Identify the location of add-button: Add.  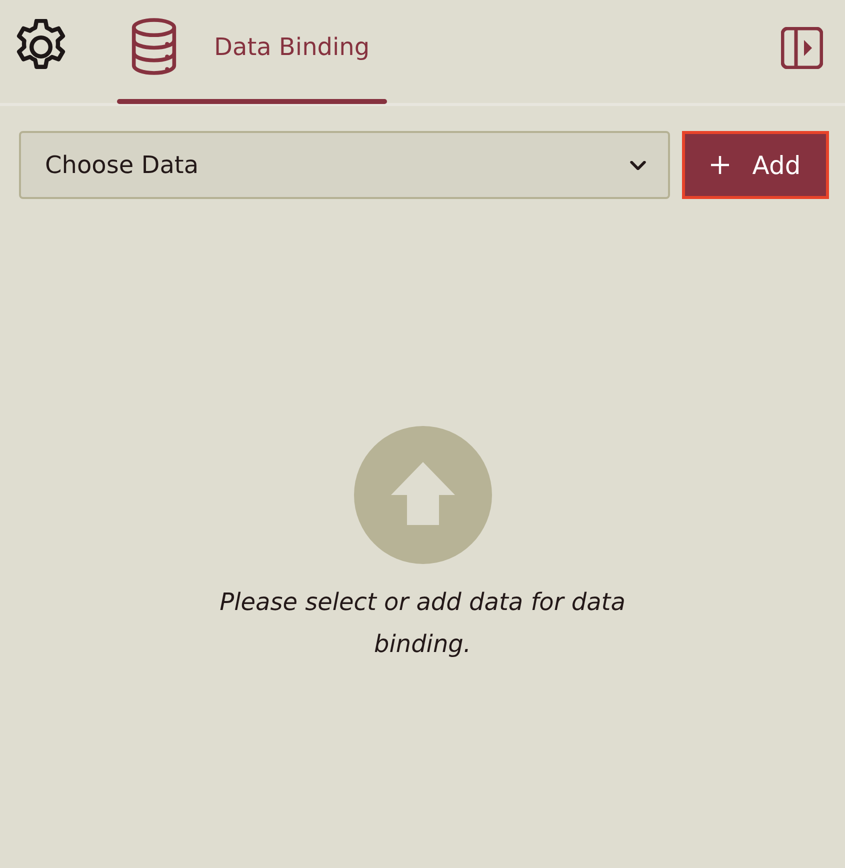
(755, 165).